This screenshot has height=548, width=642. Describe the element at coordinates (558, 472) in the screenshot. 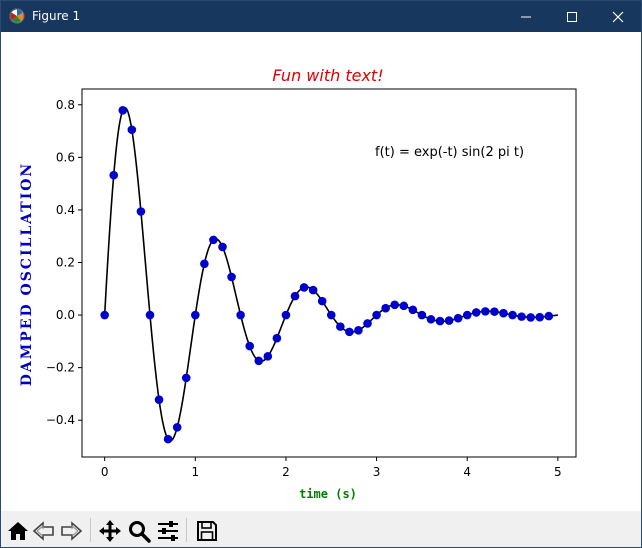

I see `x-tick-label: 5` at that location.